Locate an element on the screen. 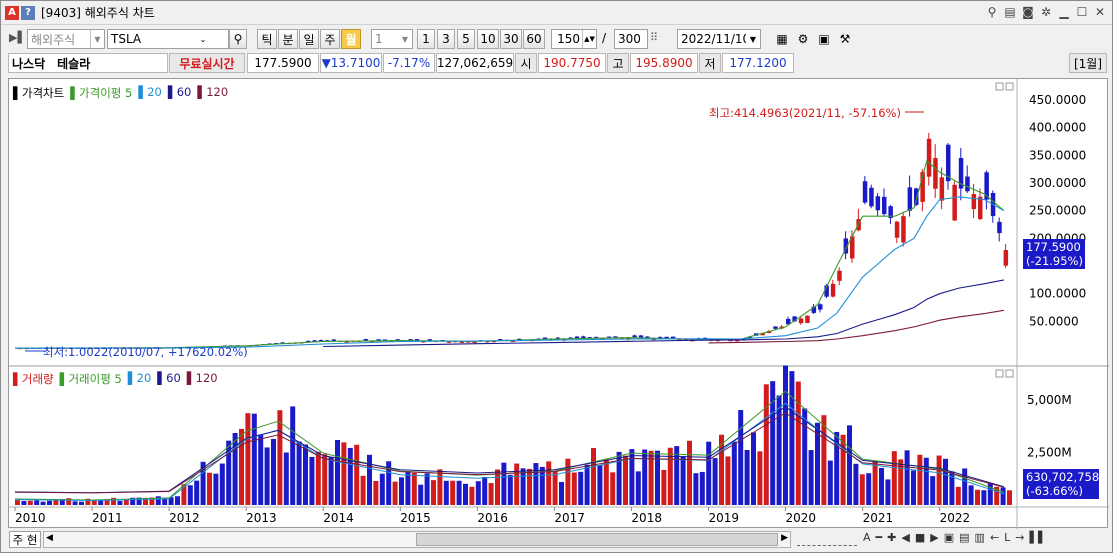 The image size is (1113, 553). scroll-left-icon: ◀ is located at coordinates (49, 538).